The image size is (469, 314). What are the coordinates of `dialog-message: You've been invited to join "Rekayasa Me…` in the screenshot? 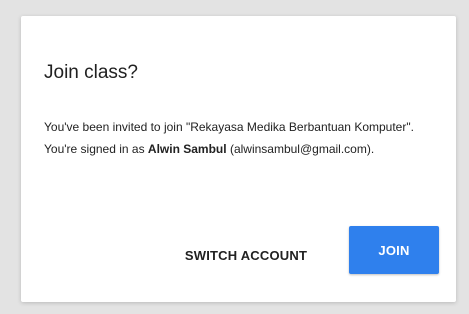 It's located at (239, 138).